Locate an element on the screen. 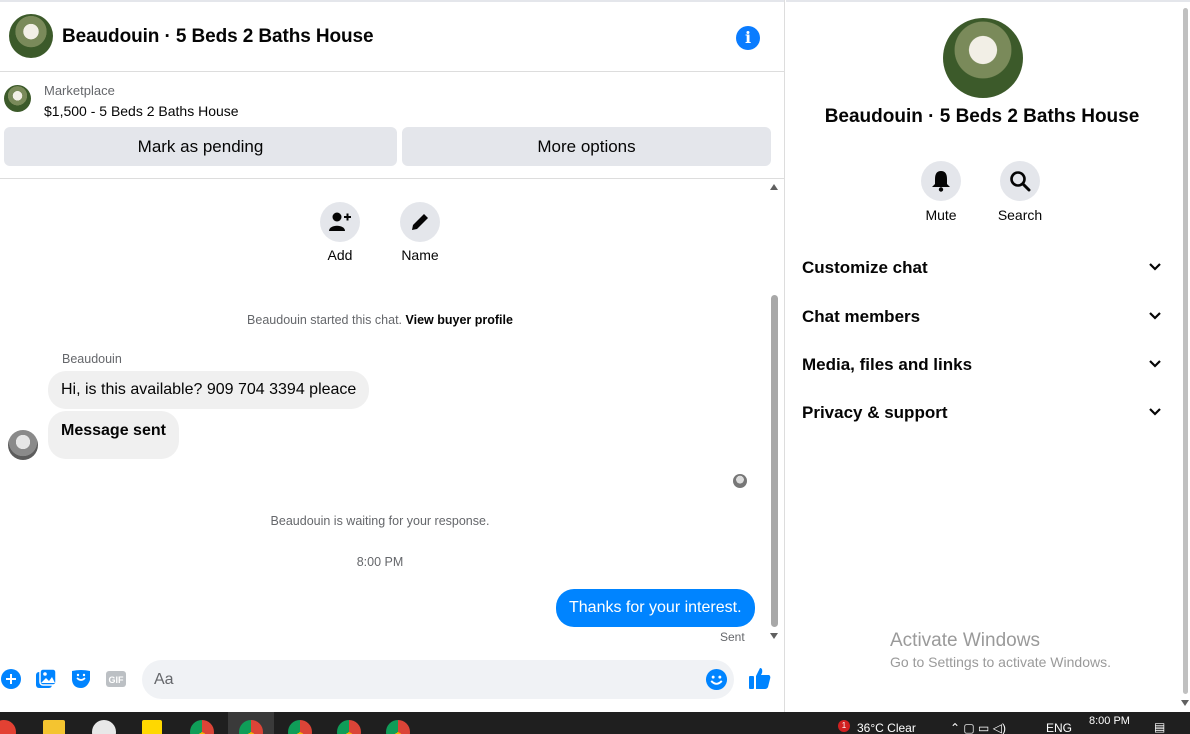  add-people-button is located at coordinates (340, 222).